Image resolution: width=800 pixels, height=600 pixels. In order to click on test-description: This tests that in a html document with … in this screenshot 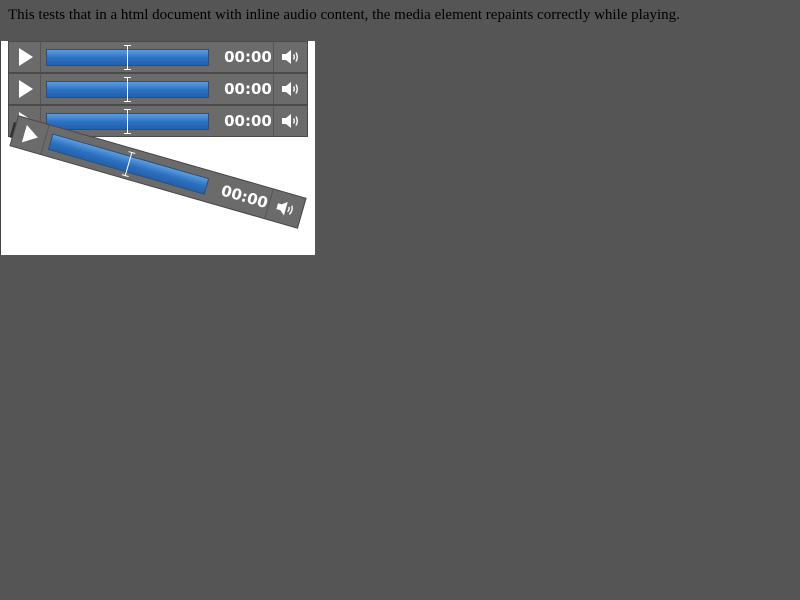, I will do `click(344, 15)`.